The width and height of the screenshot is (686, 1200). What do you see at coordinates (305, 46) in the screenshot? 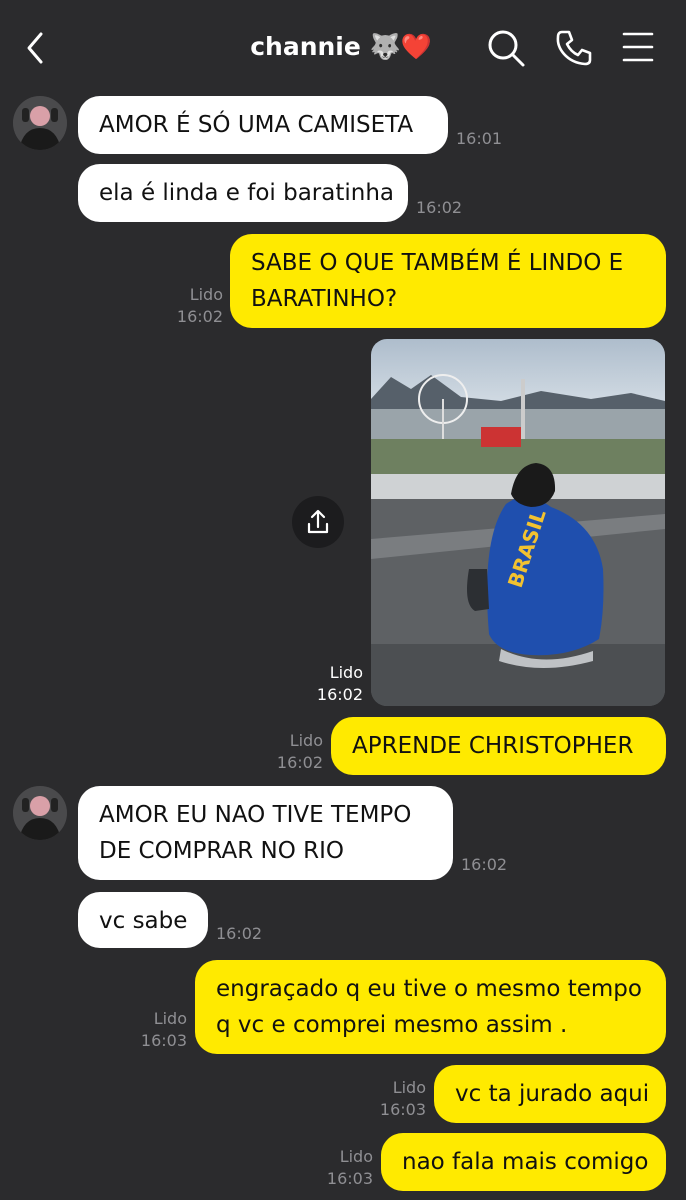
I see `contact-name: channie` at bounding box center [305, 46].